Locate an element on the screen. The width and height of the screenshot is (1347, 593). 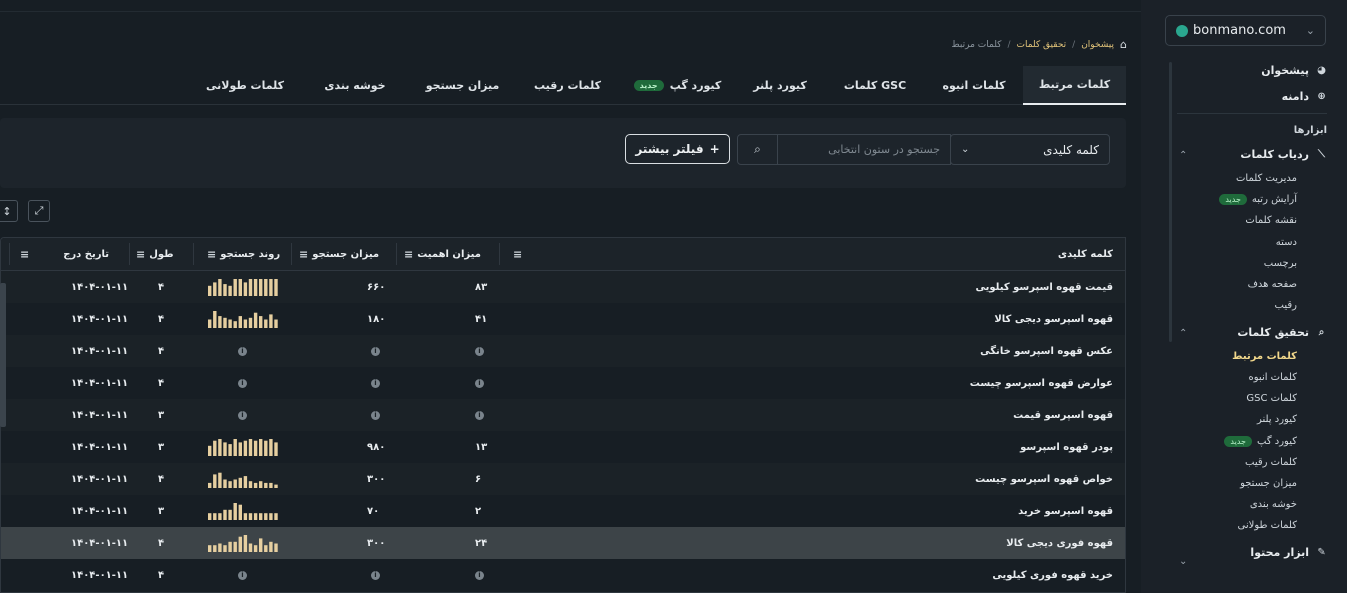
volume-cell: ۶۶۰ is located at coordinates (376, 287).